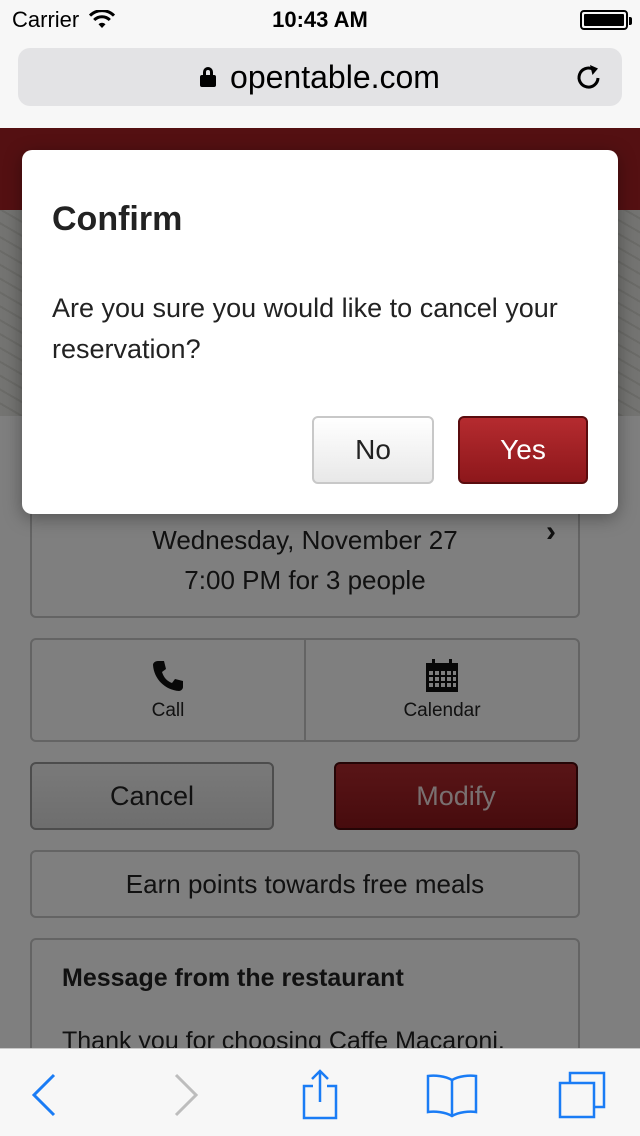 The width and height of the screenshot is (640, 1136). What do you see at coordinates (335, 76) in the screenshot?
I see `url-text: opentable.com` at bounding box center [335, 76].